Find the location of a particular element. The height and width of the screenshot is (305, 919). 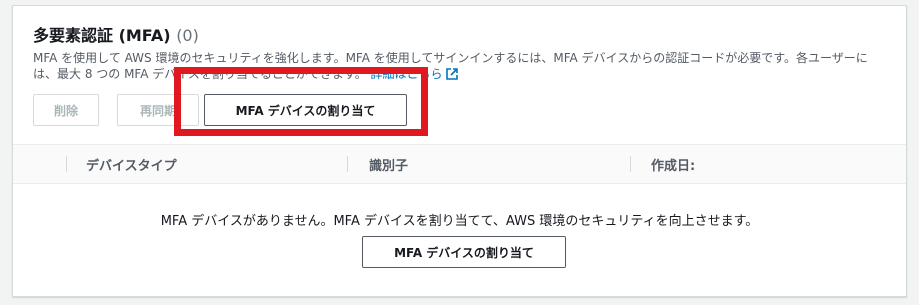

section-title: 多要素認証 (MFA) (0) is located at coordinates (459, 36).